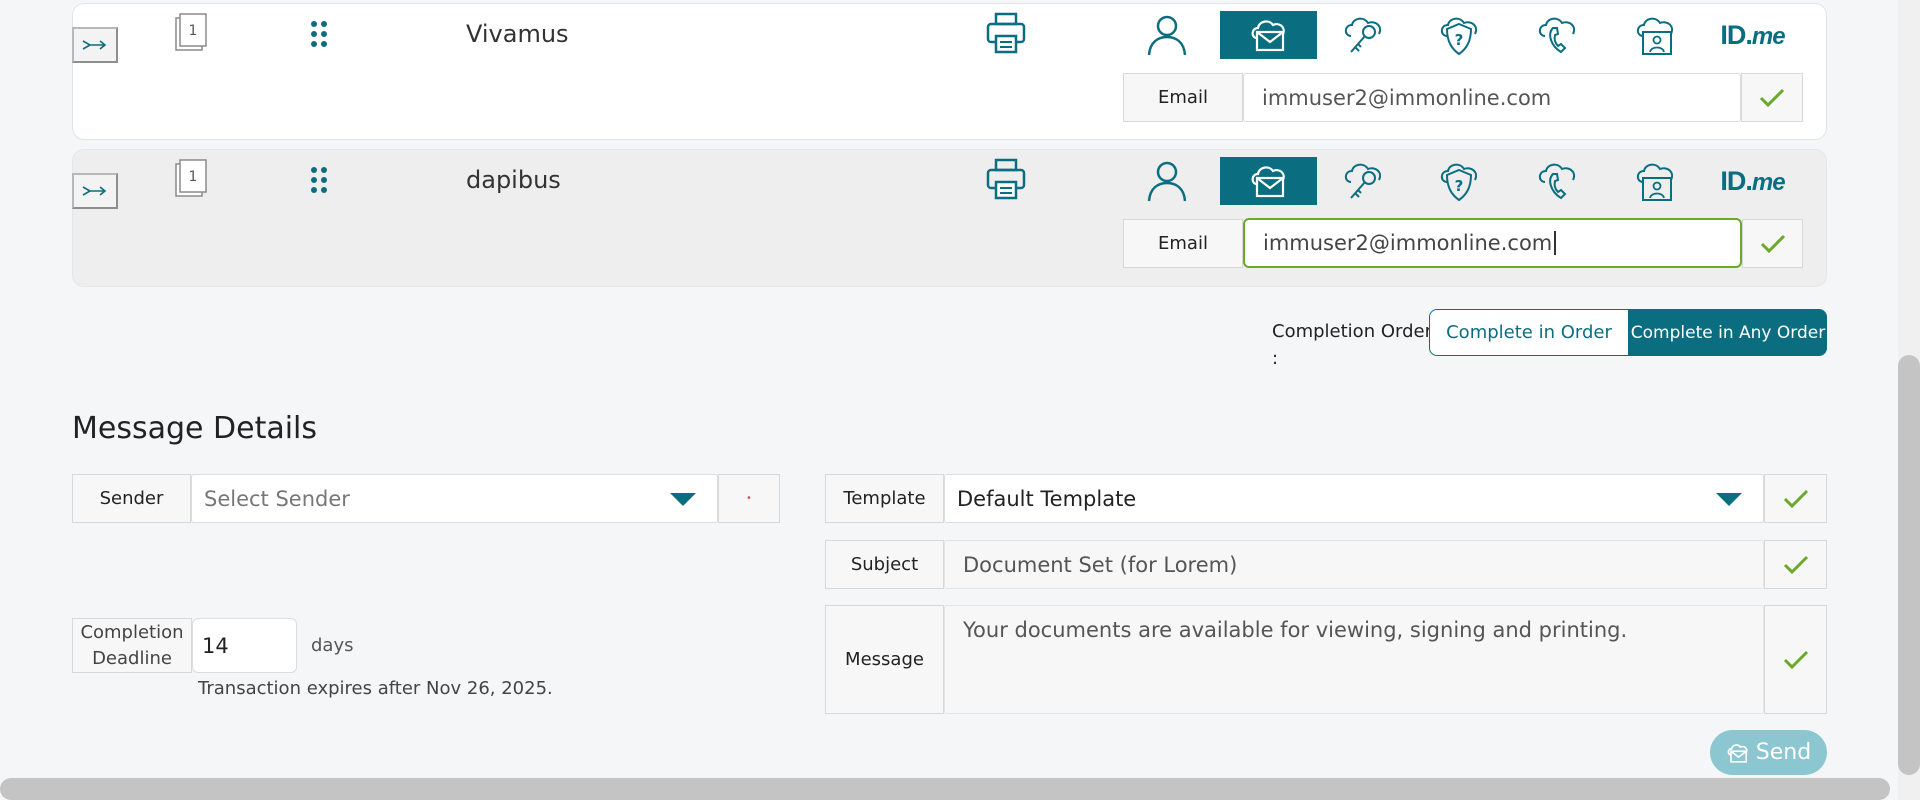 This screenshot has height=800, width=1920. I want to click on sender-label: Sender, so click(131, 498).